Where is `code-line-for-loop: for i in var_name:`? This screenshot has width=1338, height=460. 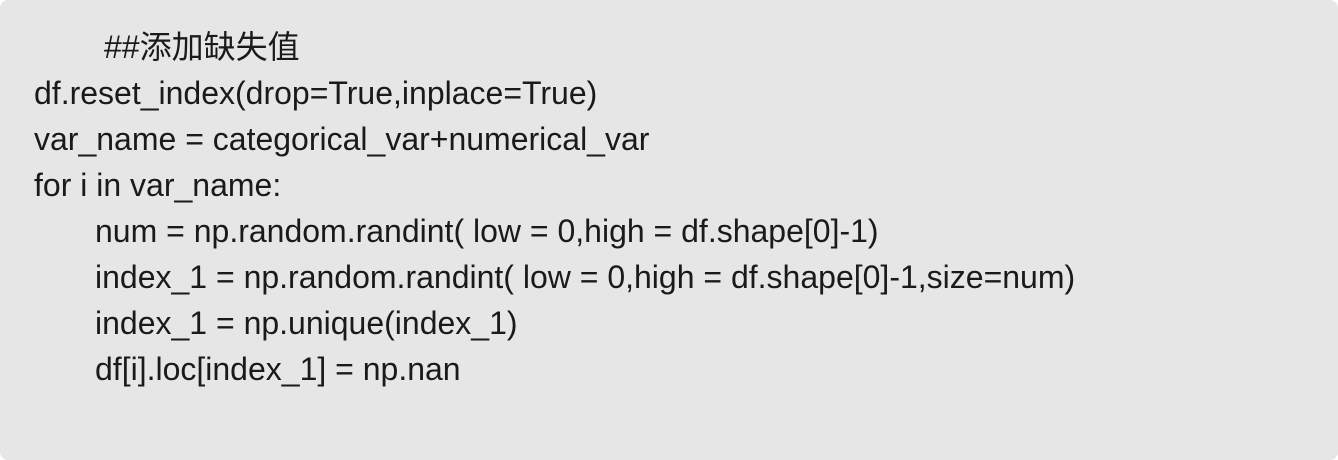 code-line-for-loop: for i in var_name: is located at coordinates (158, 185).